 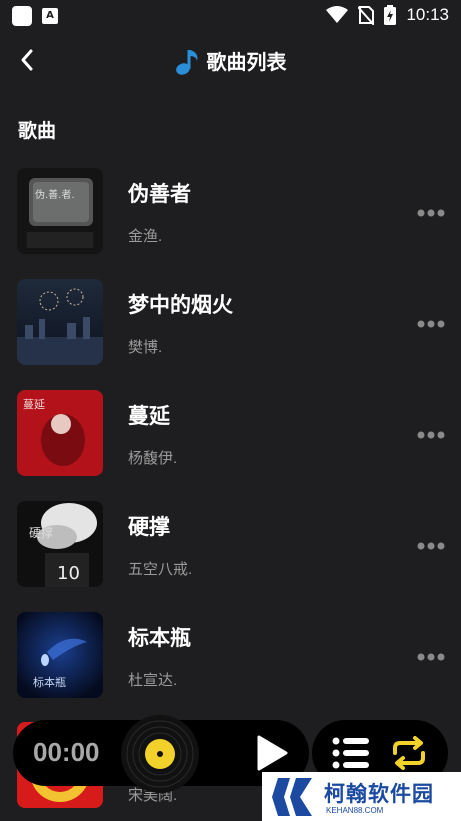 What do you see at coordinates (271, 753) in the screenshot?
I see `play-icon` at bounding box center [271, 753].